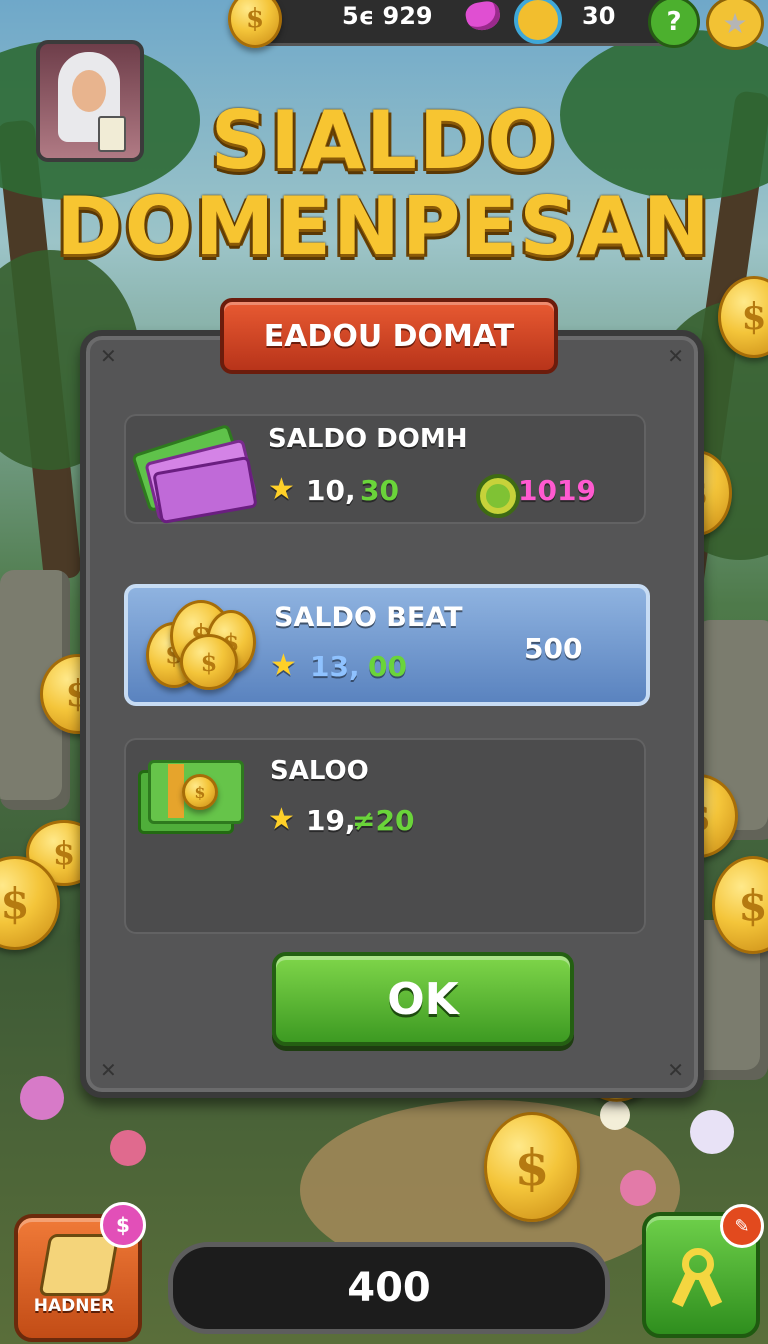  Describe the element at coordinates (194, 472) in the screenshot. I see `cash-stack-icon` at that location.